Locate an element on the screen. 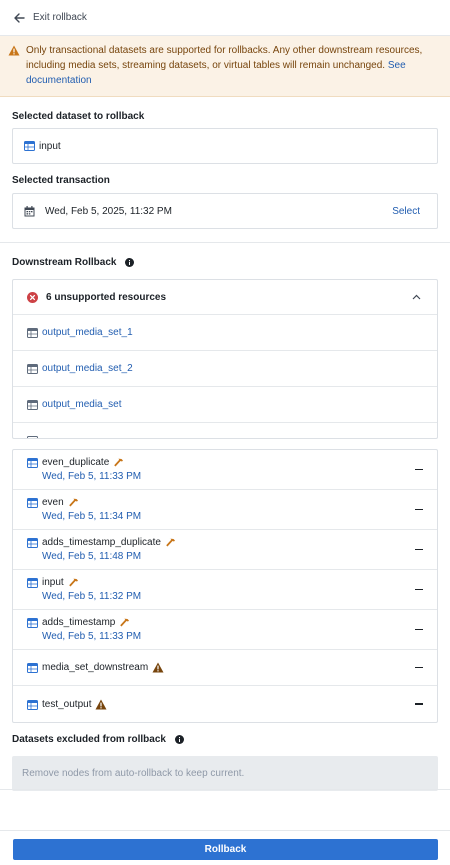  dataset-name-wrap: adds_timestamp is located at coordinates (91, 622).